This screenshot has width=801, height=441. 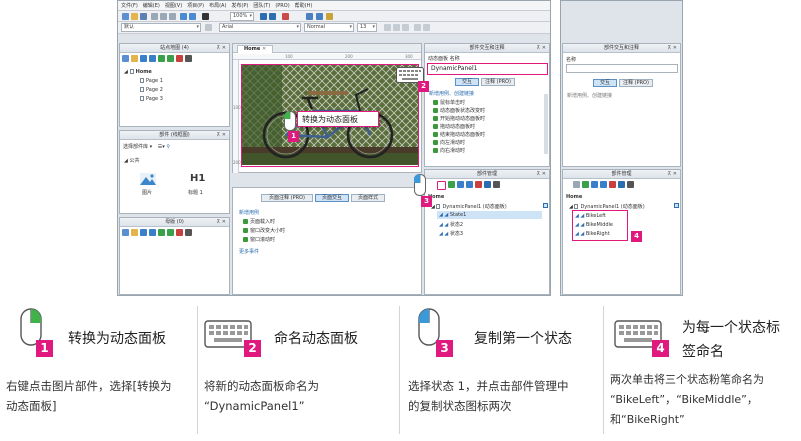 I want to click on side-state-bikeleft: ◢ ◢ BikeLeft, so click(x=590, y=216).